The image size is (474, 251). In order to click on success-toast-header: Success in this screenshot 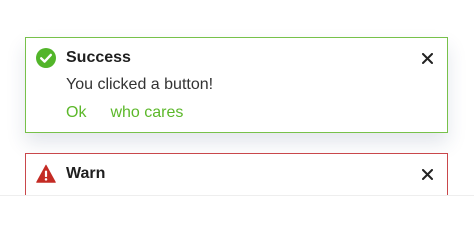, I will do `click(235, 58)`.